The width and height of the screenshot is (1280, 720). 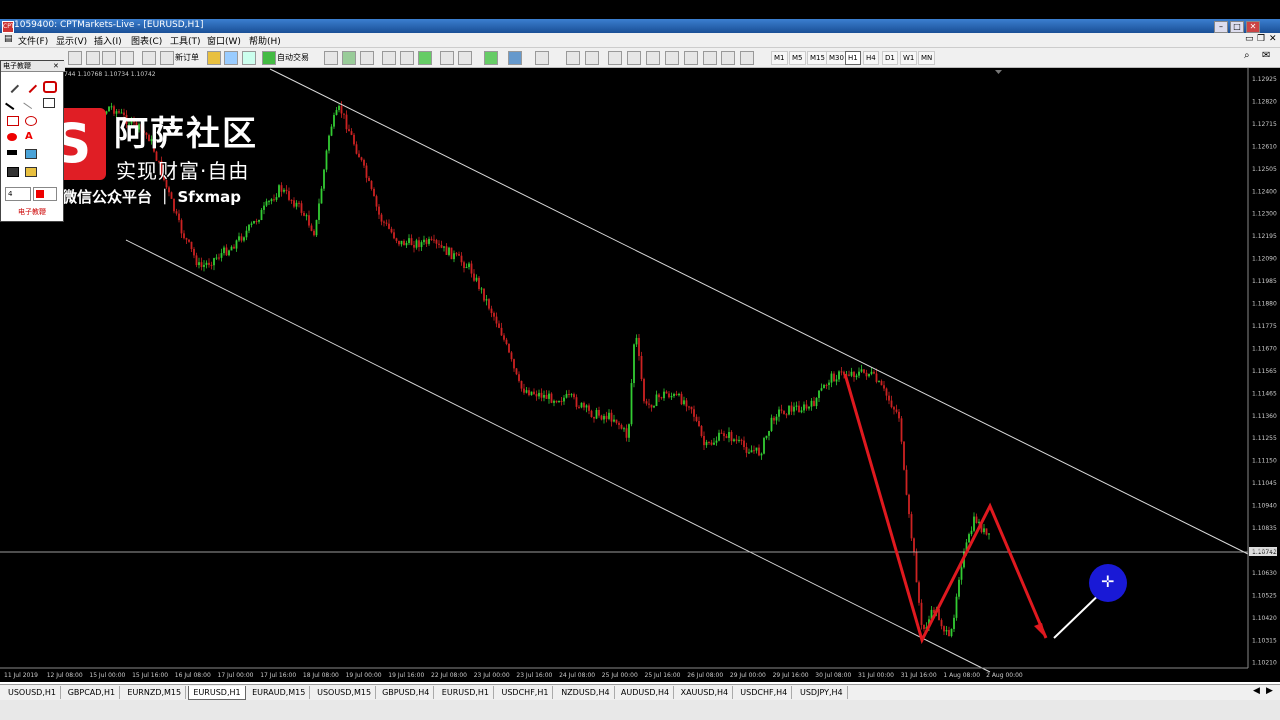 I want to click on tile-windows-icon, so click(x=425, y=58).